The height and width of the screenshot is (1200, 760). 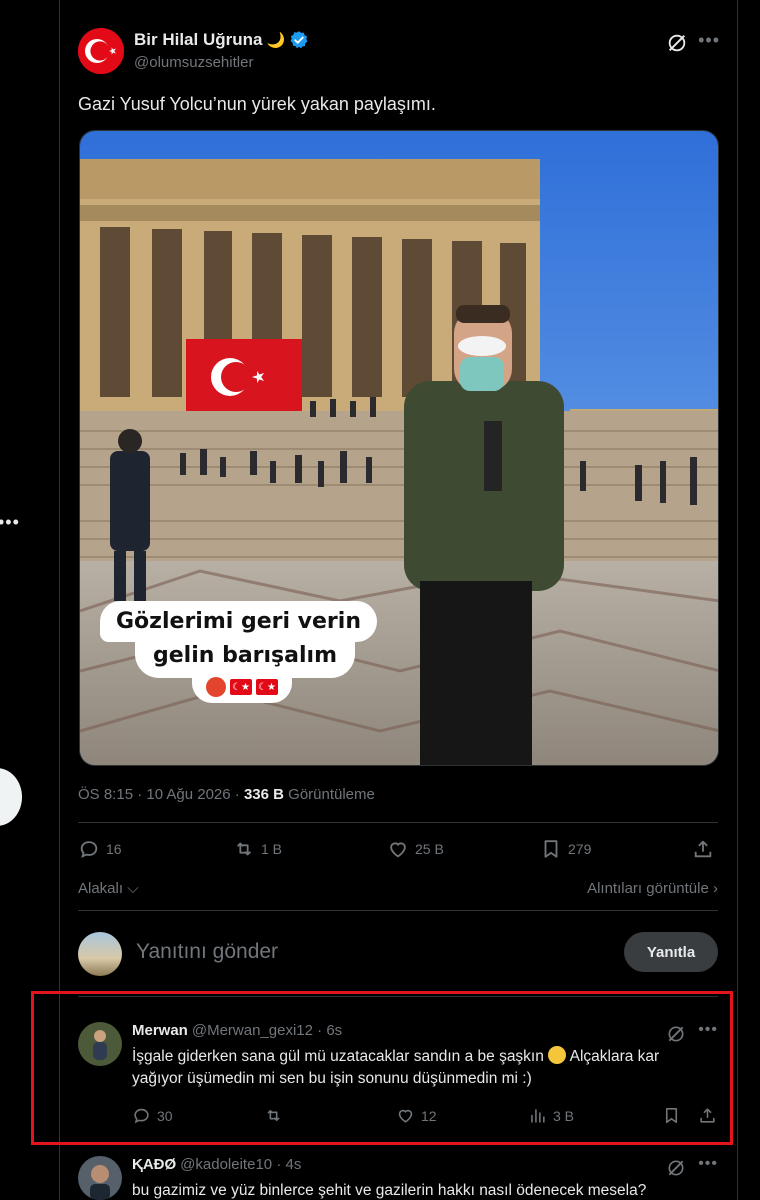 I want to click on author-avatar, so click(x=101, y=51).